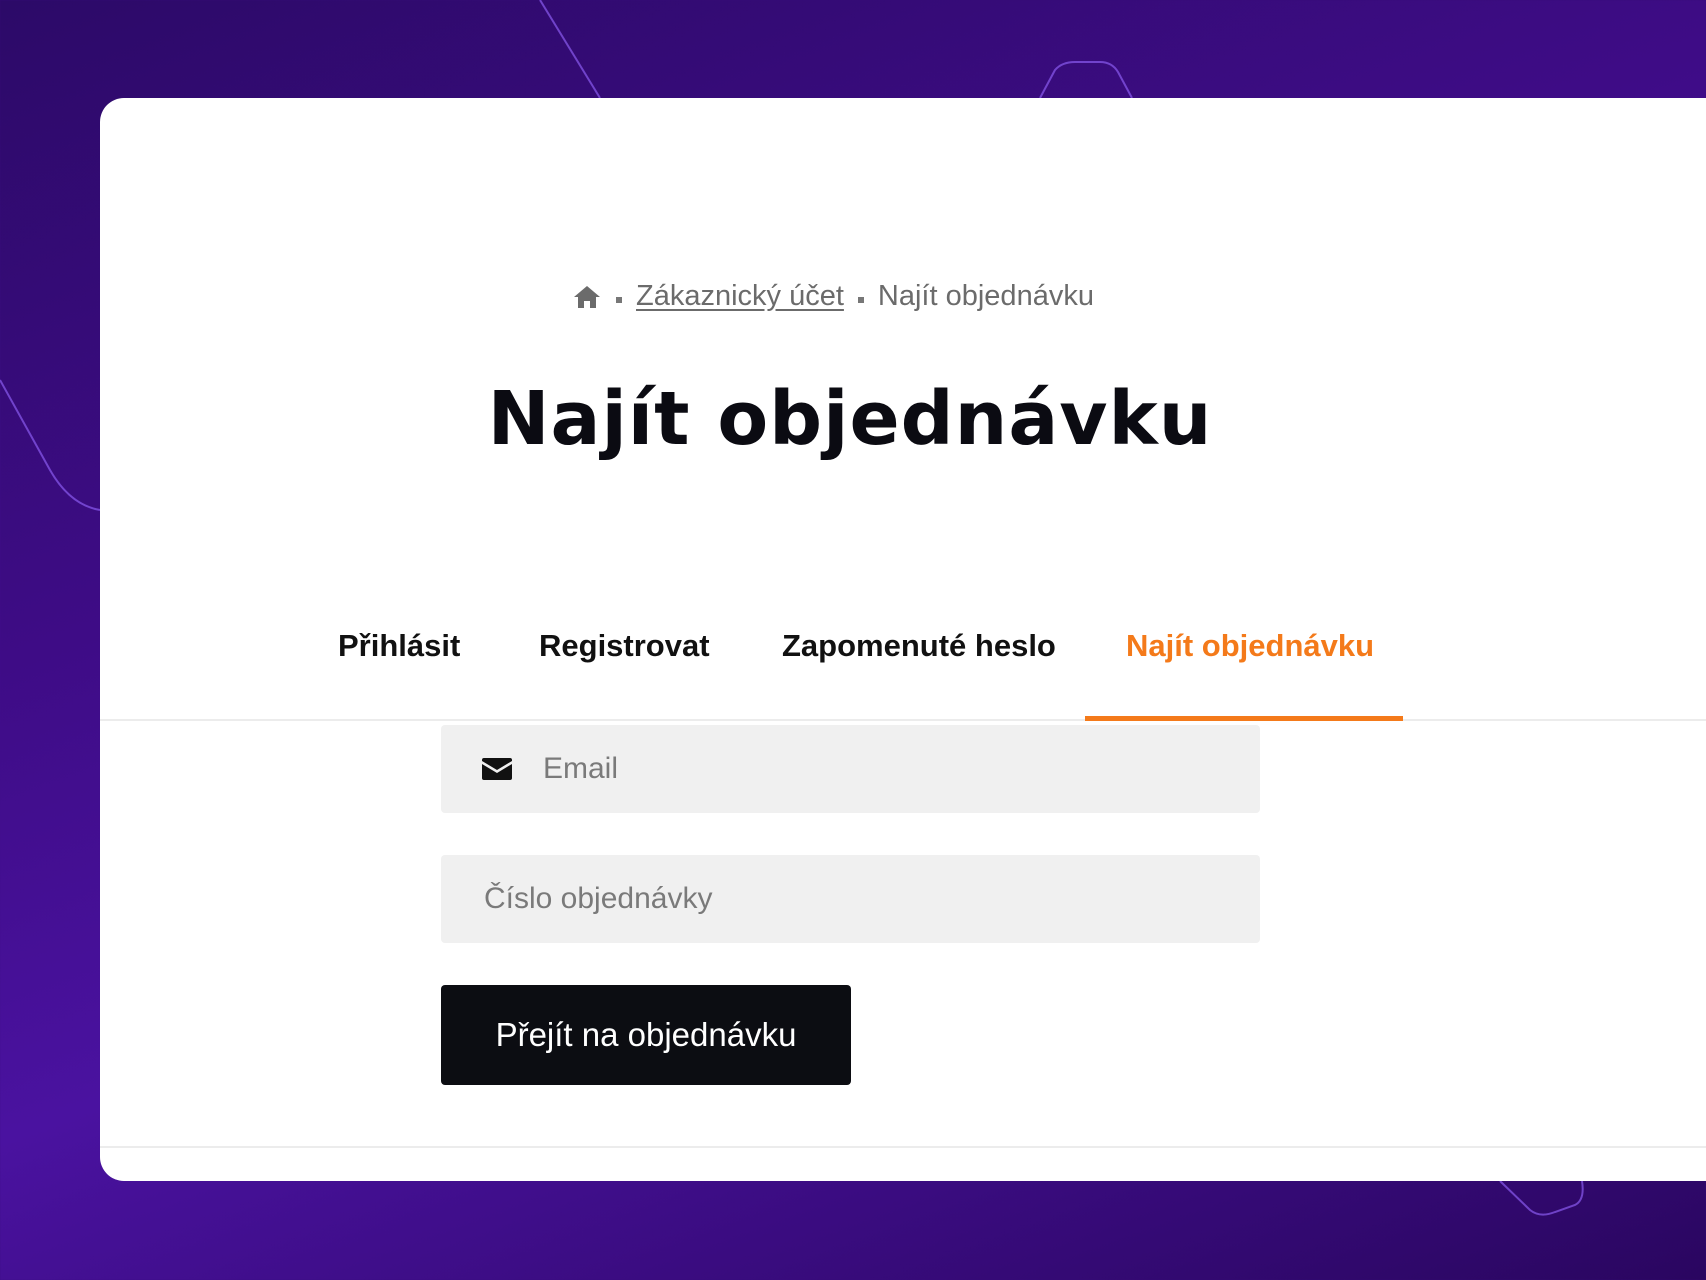  Describe the element at coordinates (903, 1147) in the screenshot. I see `divider` at that location.